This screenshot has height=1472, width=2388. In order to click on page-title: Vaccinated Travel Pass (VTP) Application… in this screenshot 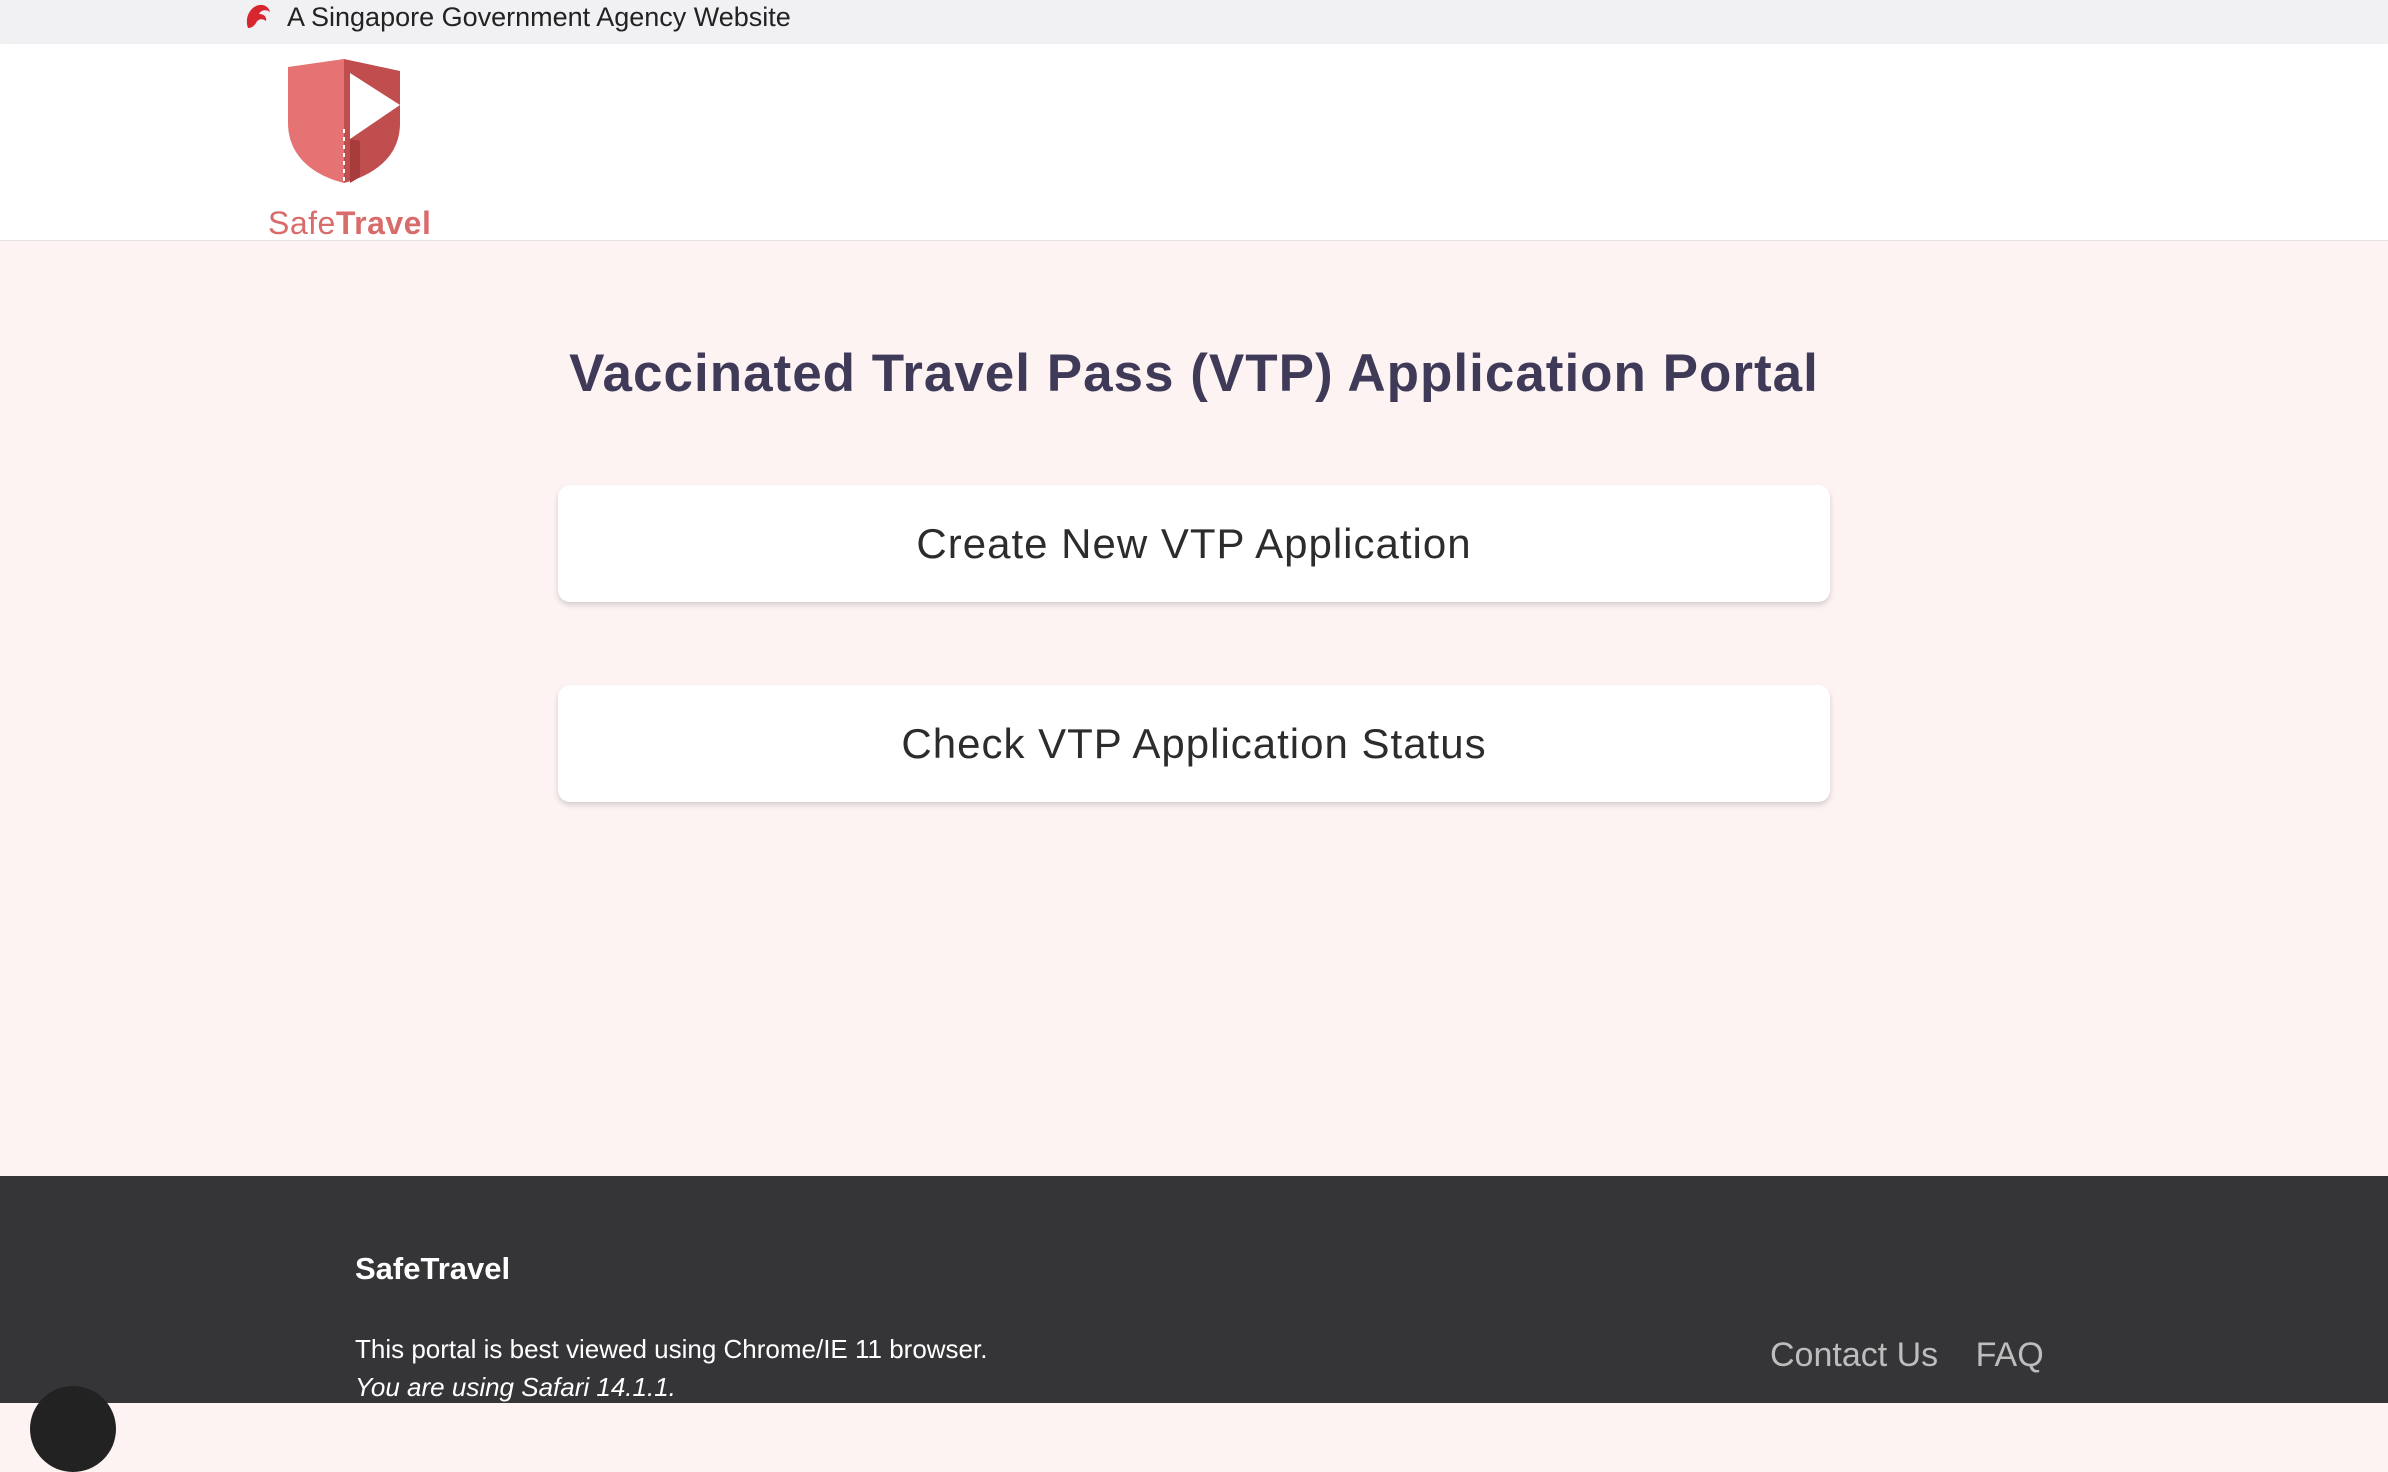, I will do `click(1194, 373)`.